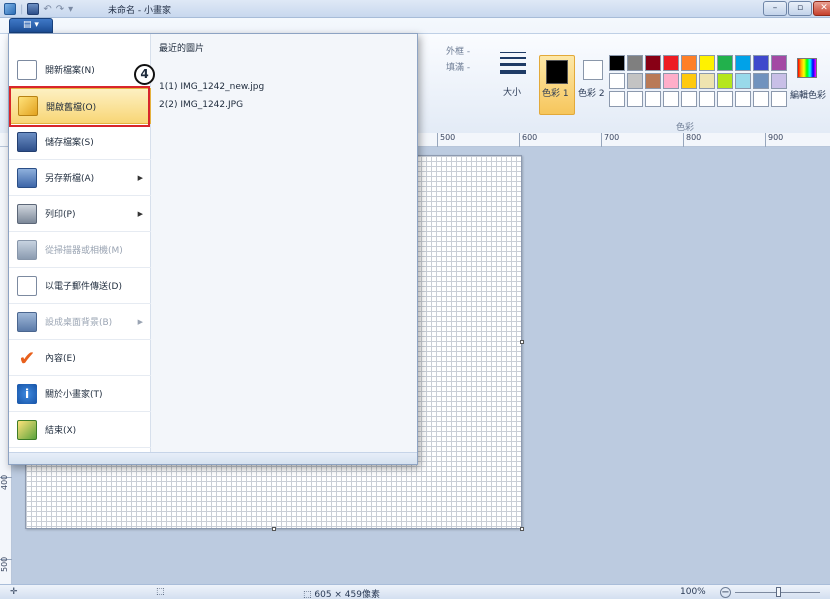 The image size is (830, 599). Describe the element at coordinates (201, 105) in the screenshot. I see `recent-file-item: 2(2) IMG_1242.JPG` at that location.